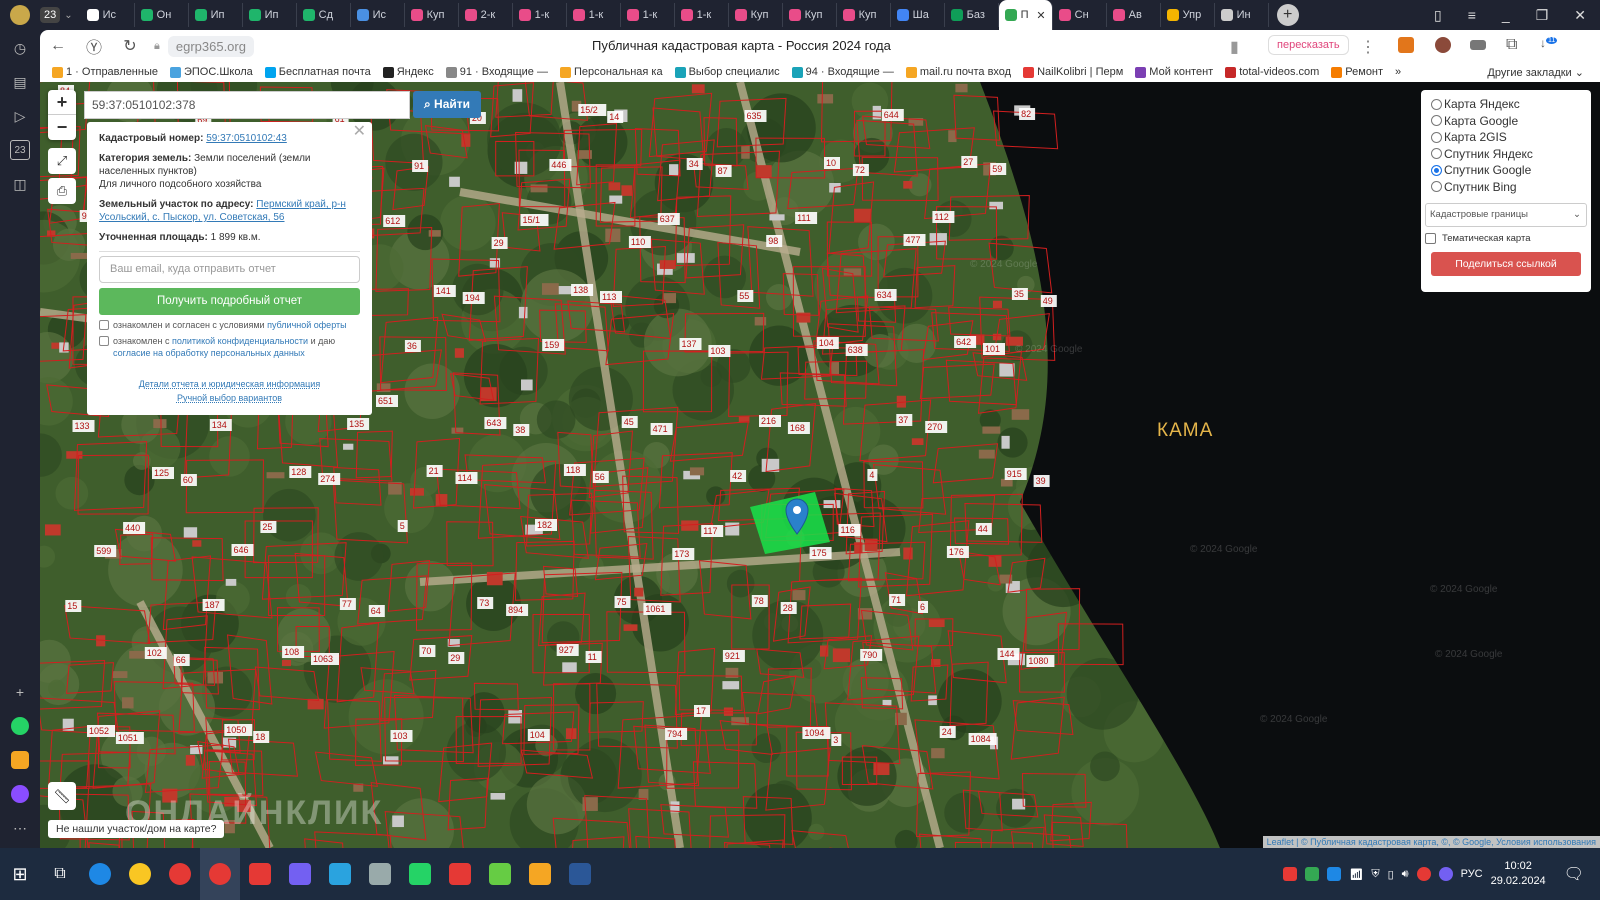 The image size is (1600, 900). What do you see at coordinates (1272, 72) in the screenshot?
I see `bookmark-item: total-videos.com` at bounding box center [1272, 72].